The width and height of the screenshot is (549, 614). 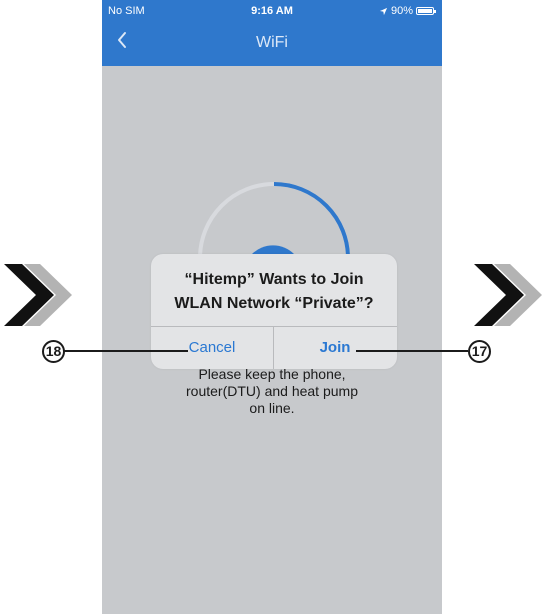 I want to click on join-button: Join, so click(x=335, y=347).